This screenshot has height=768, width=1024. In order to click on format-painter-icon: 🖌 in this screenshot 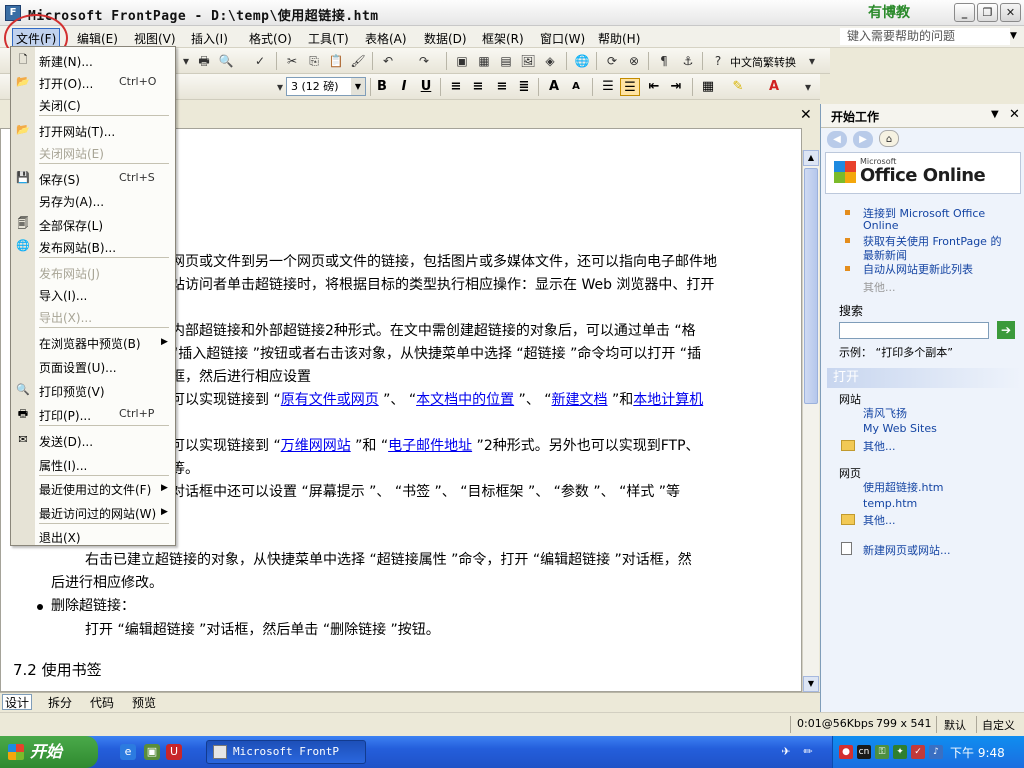, I will do `click(358, 61)`.